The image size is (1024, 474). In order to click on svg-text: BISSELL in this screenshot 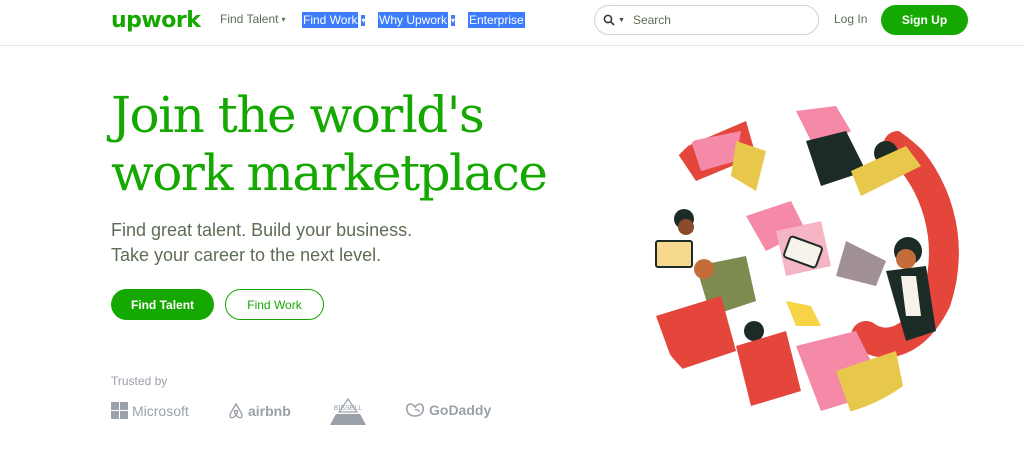, I will do `click(348, 408)`.